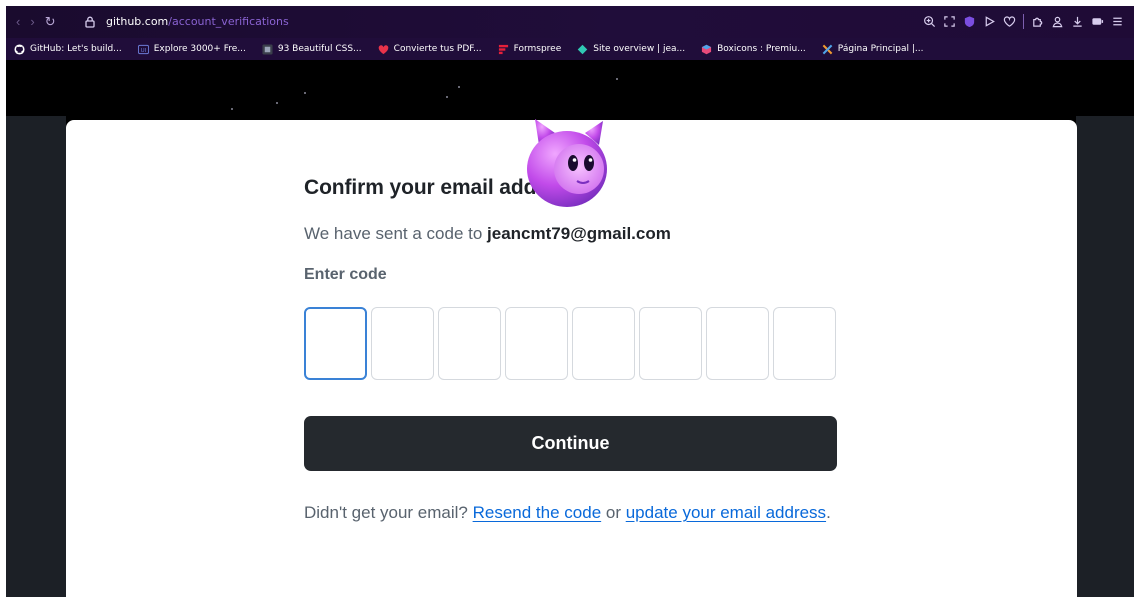  I want to click on css-icon, so click(267, 49).